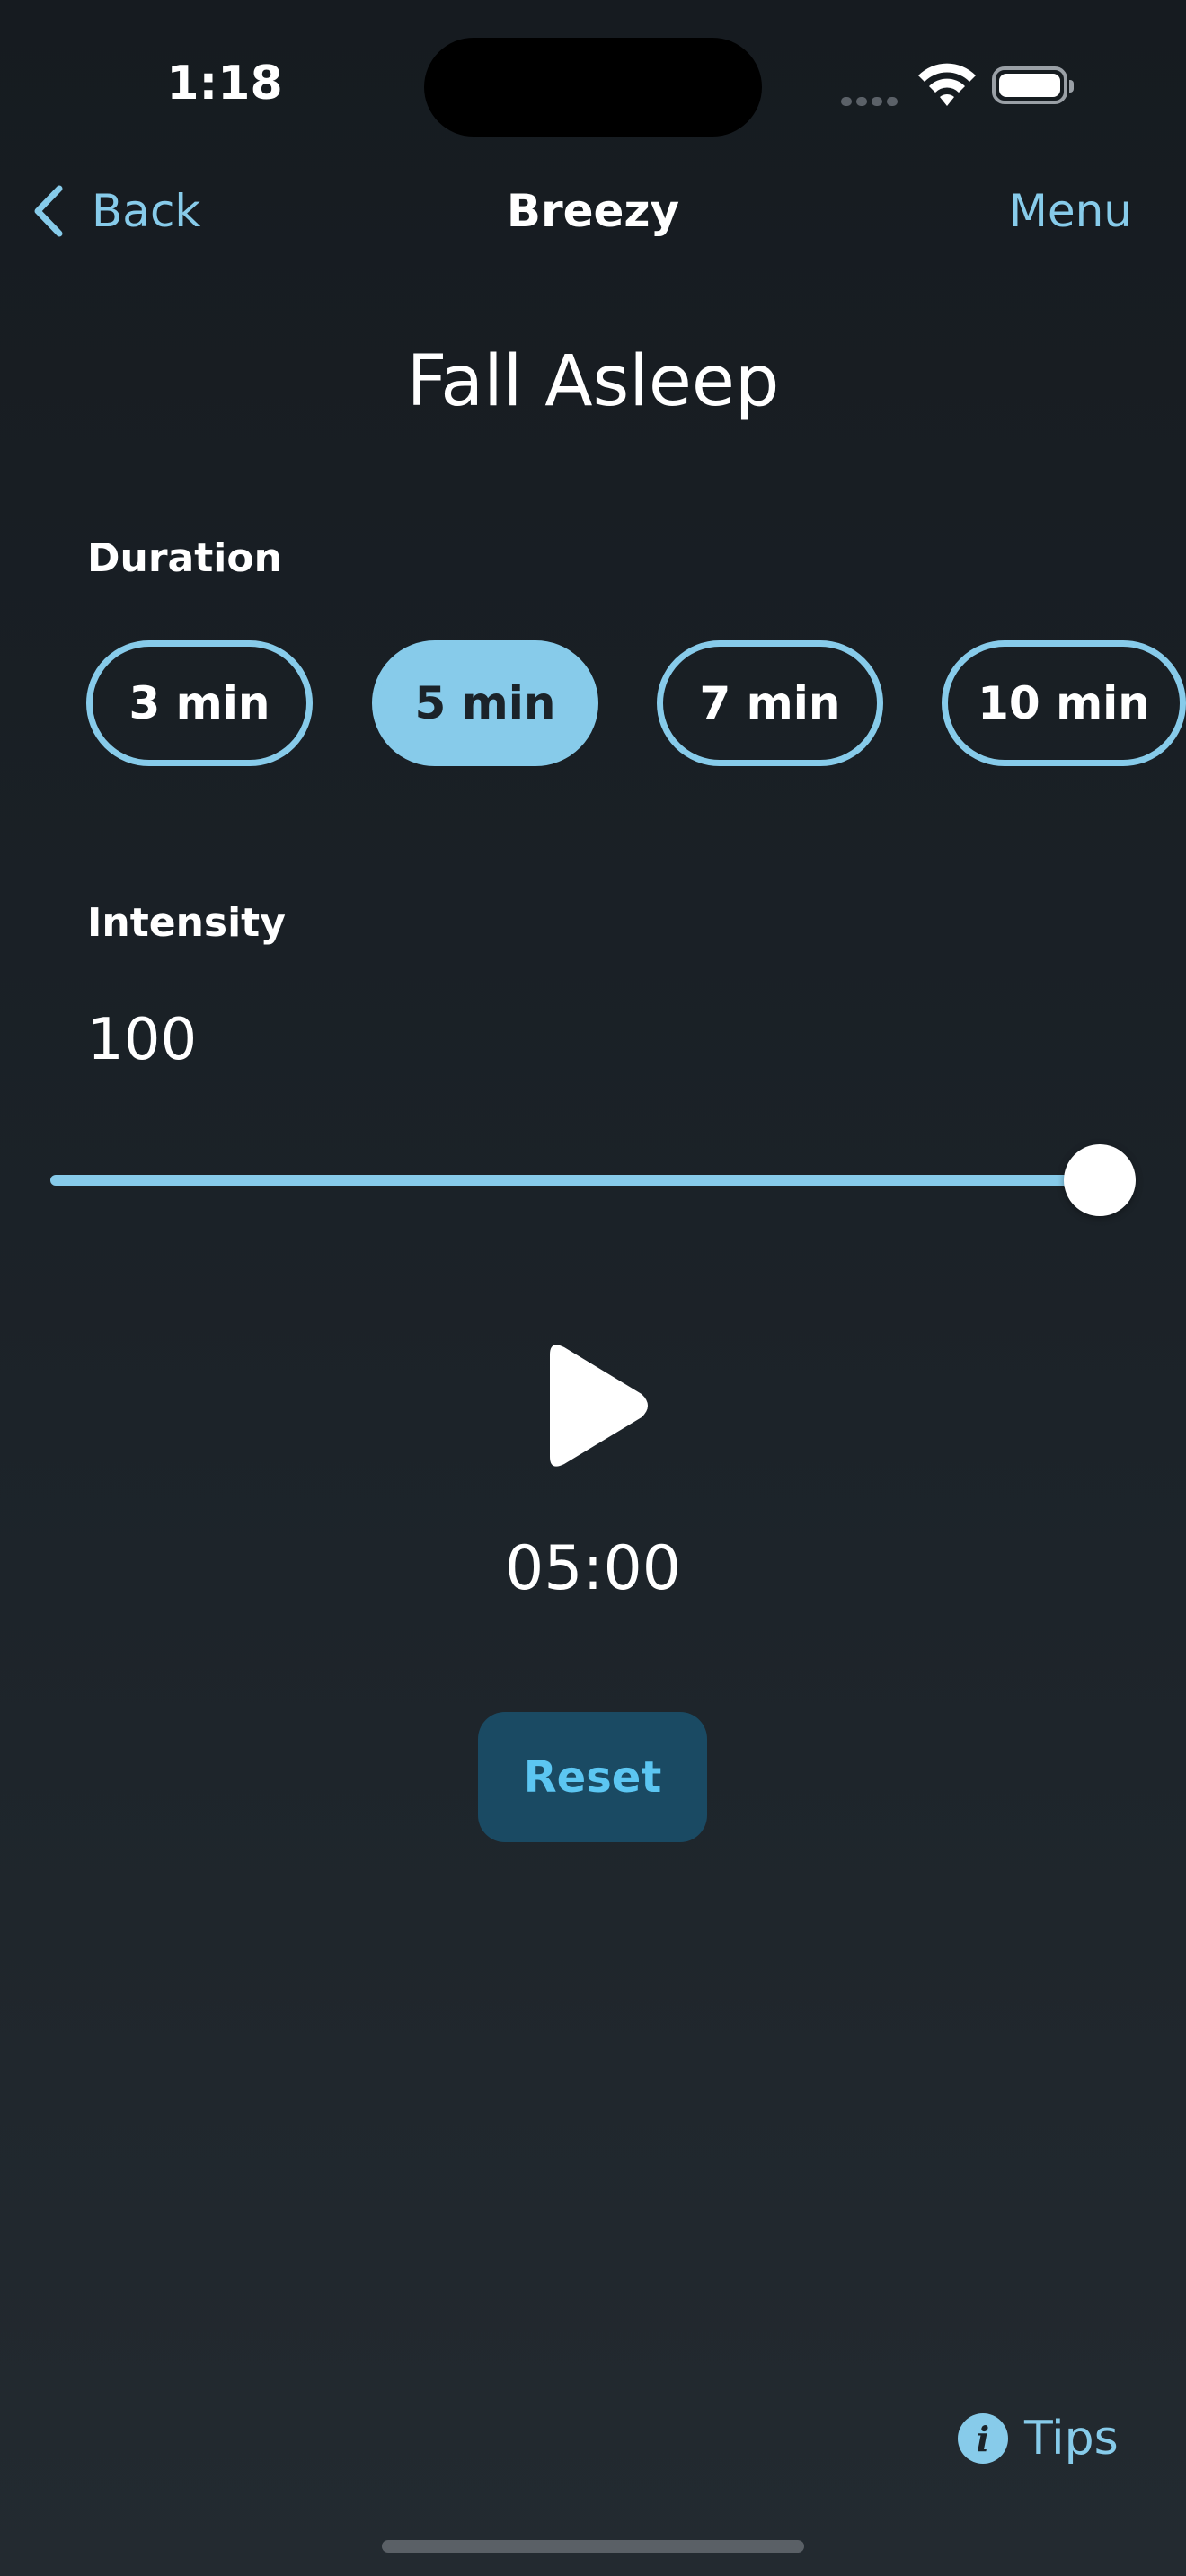 The image size is (1186, 2576). Describe the element at coordinates (1060, 211) in the screenshot. I see `menu-button: Menu` at that location.